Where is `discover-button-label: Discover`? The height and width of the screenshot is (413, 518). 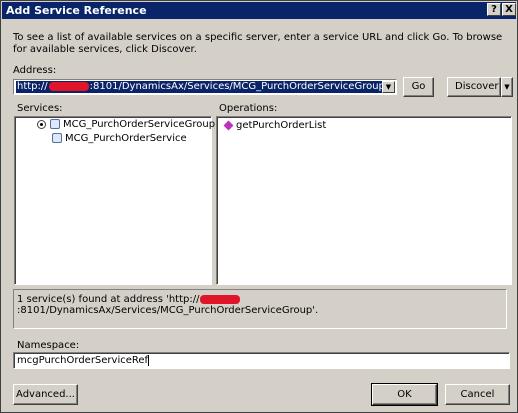
discover-button-label: Discover is located at coordinates (477, 86).